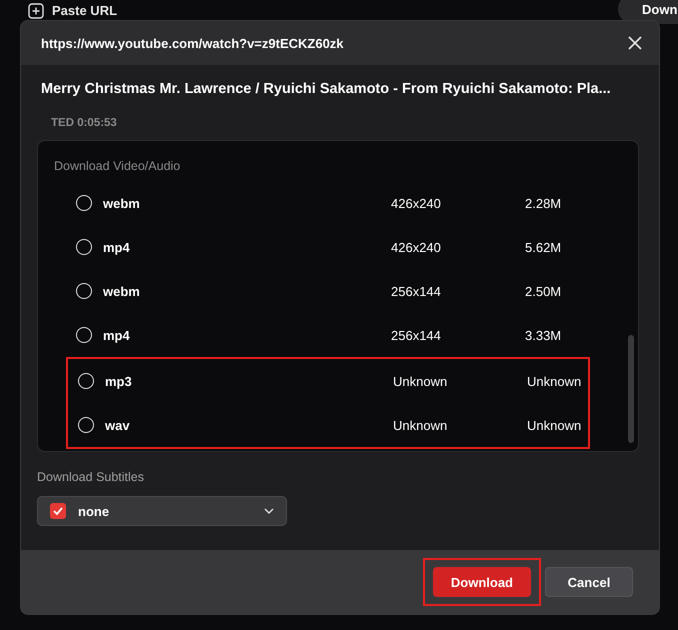 The width and height of the screenshot is (678, 630). What do you see at coordinates (543, 247) in the screenshot?
I see `file-size-text: 5.62M` at bounding box center [543, 247].